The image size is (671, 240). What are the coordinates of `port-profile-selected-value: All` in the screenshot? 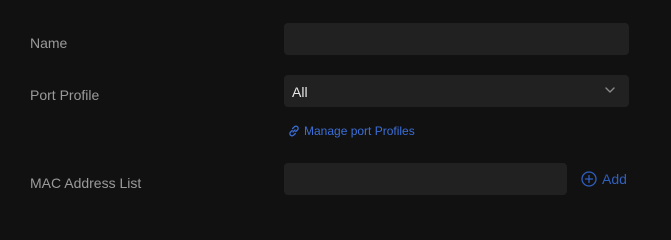 It's located at (300, 92).